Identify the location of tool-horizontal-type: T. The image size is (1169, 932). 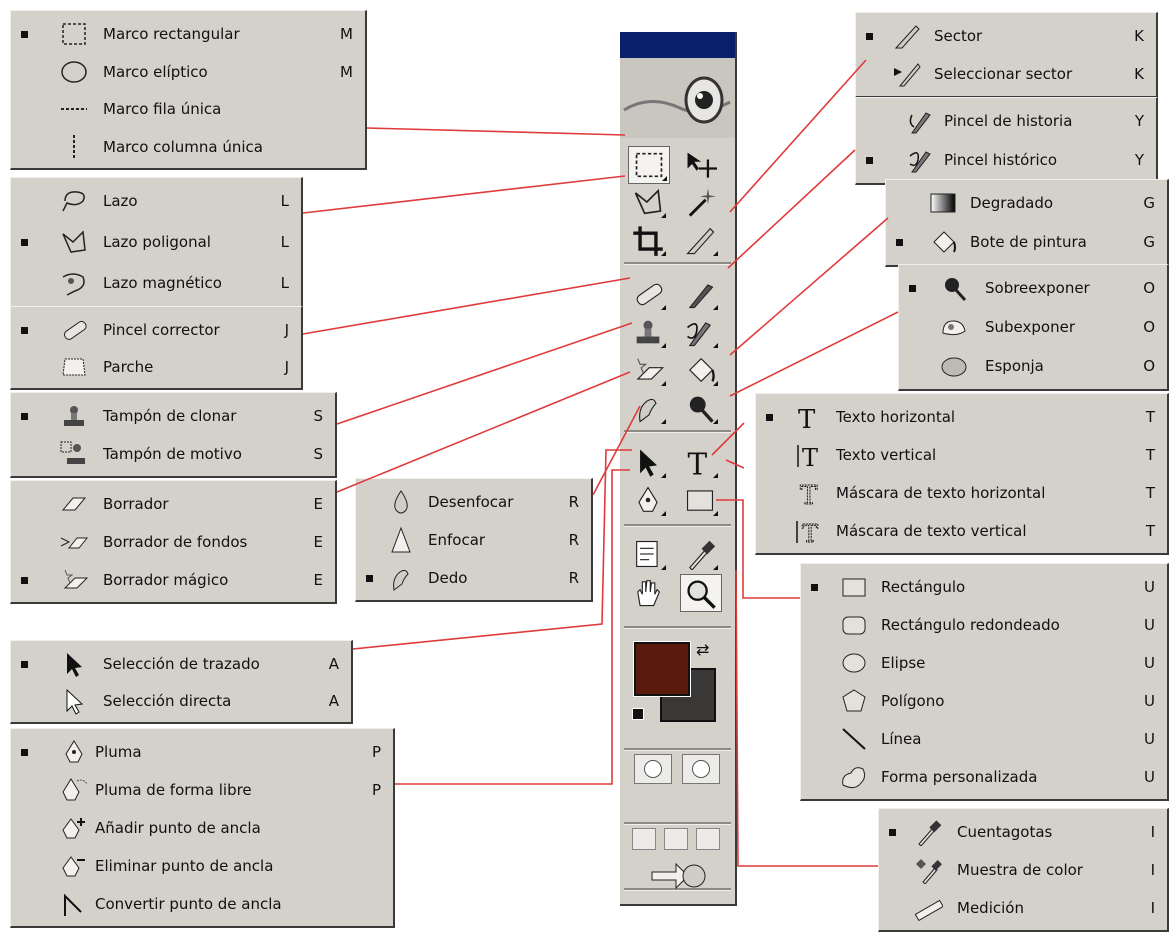
(700, 463).